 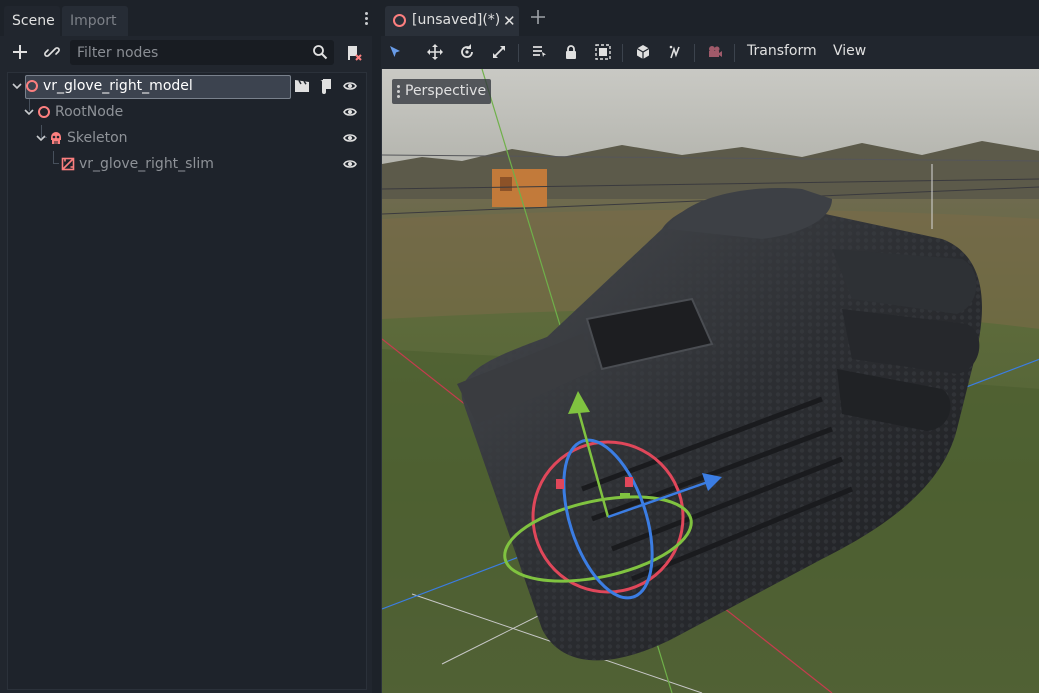 I want to click on dock-menu-icon, so click(x=366, y=20).